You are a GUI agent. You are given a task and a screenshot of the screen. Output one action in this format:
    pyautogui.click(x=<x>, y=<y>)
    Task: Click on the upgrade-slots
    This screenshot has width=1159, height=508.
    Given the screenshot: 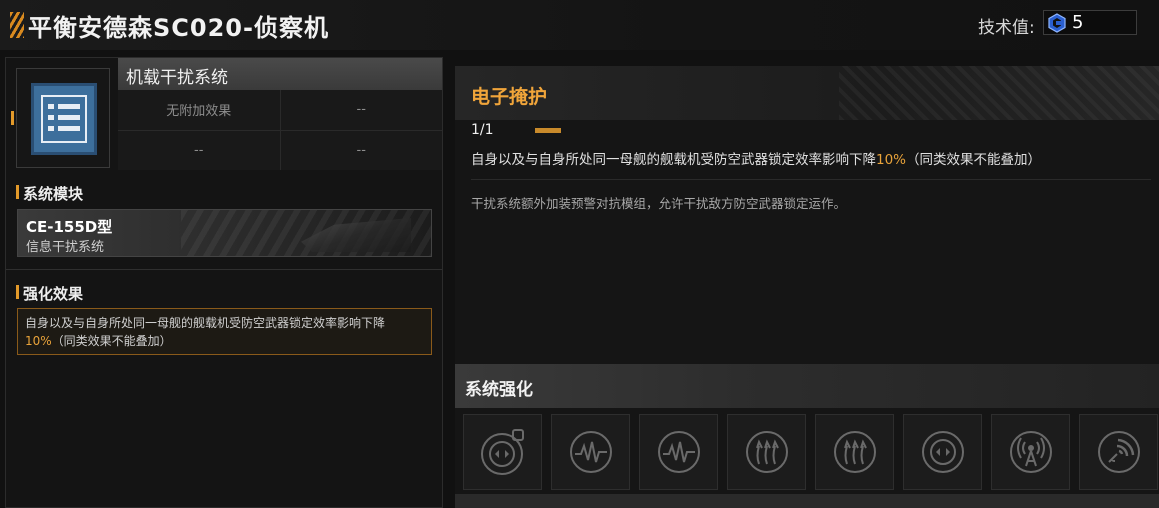 What is the action you would take?
    pyautogui.click(x=810, y=452)
    